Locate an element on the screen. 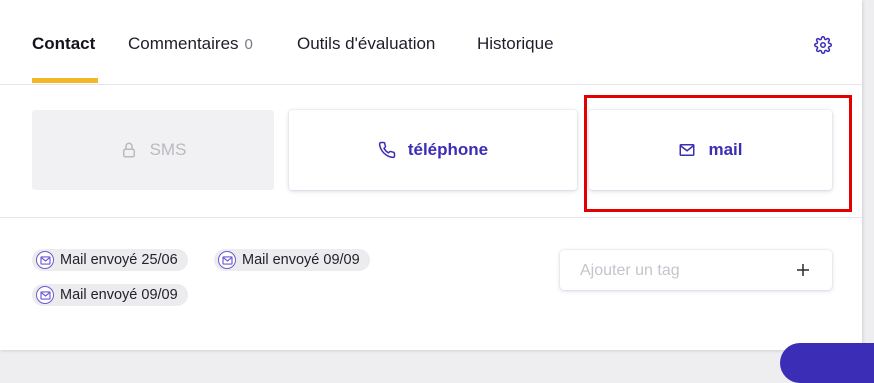 The height and width of the screenshot is (383, 874). sms-label: SMS is located at coordinates (168, 149).